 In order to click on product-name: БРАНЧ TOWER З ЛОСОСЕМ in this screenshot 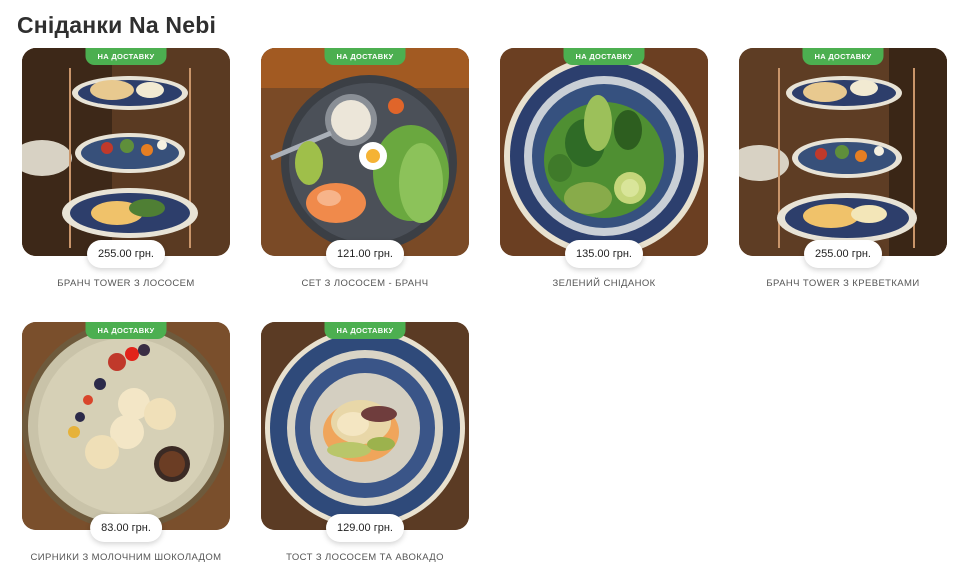, I will do `click(126, 283)`.